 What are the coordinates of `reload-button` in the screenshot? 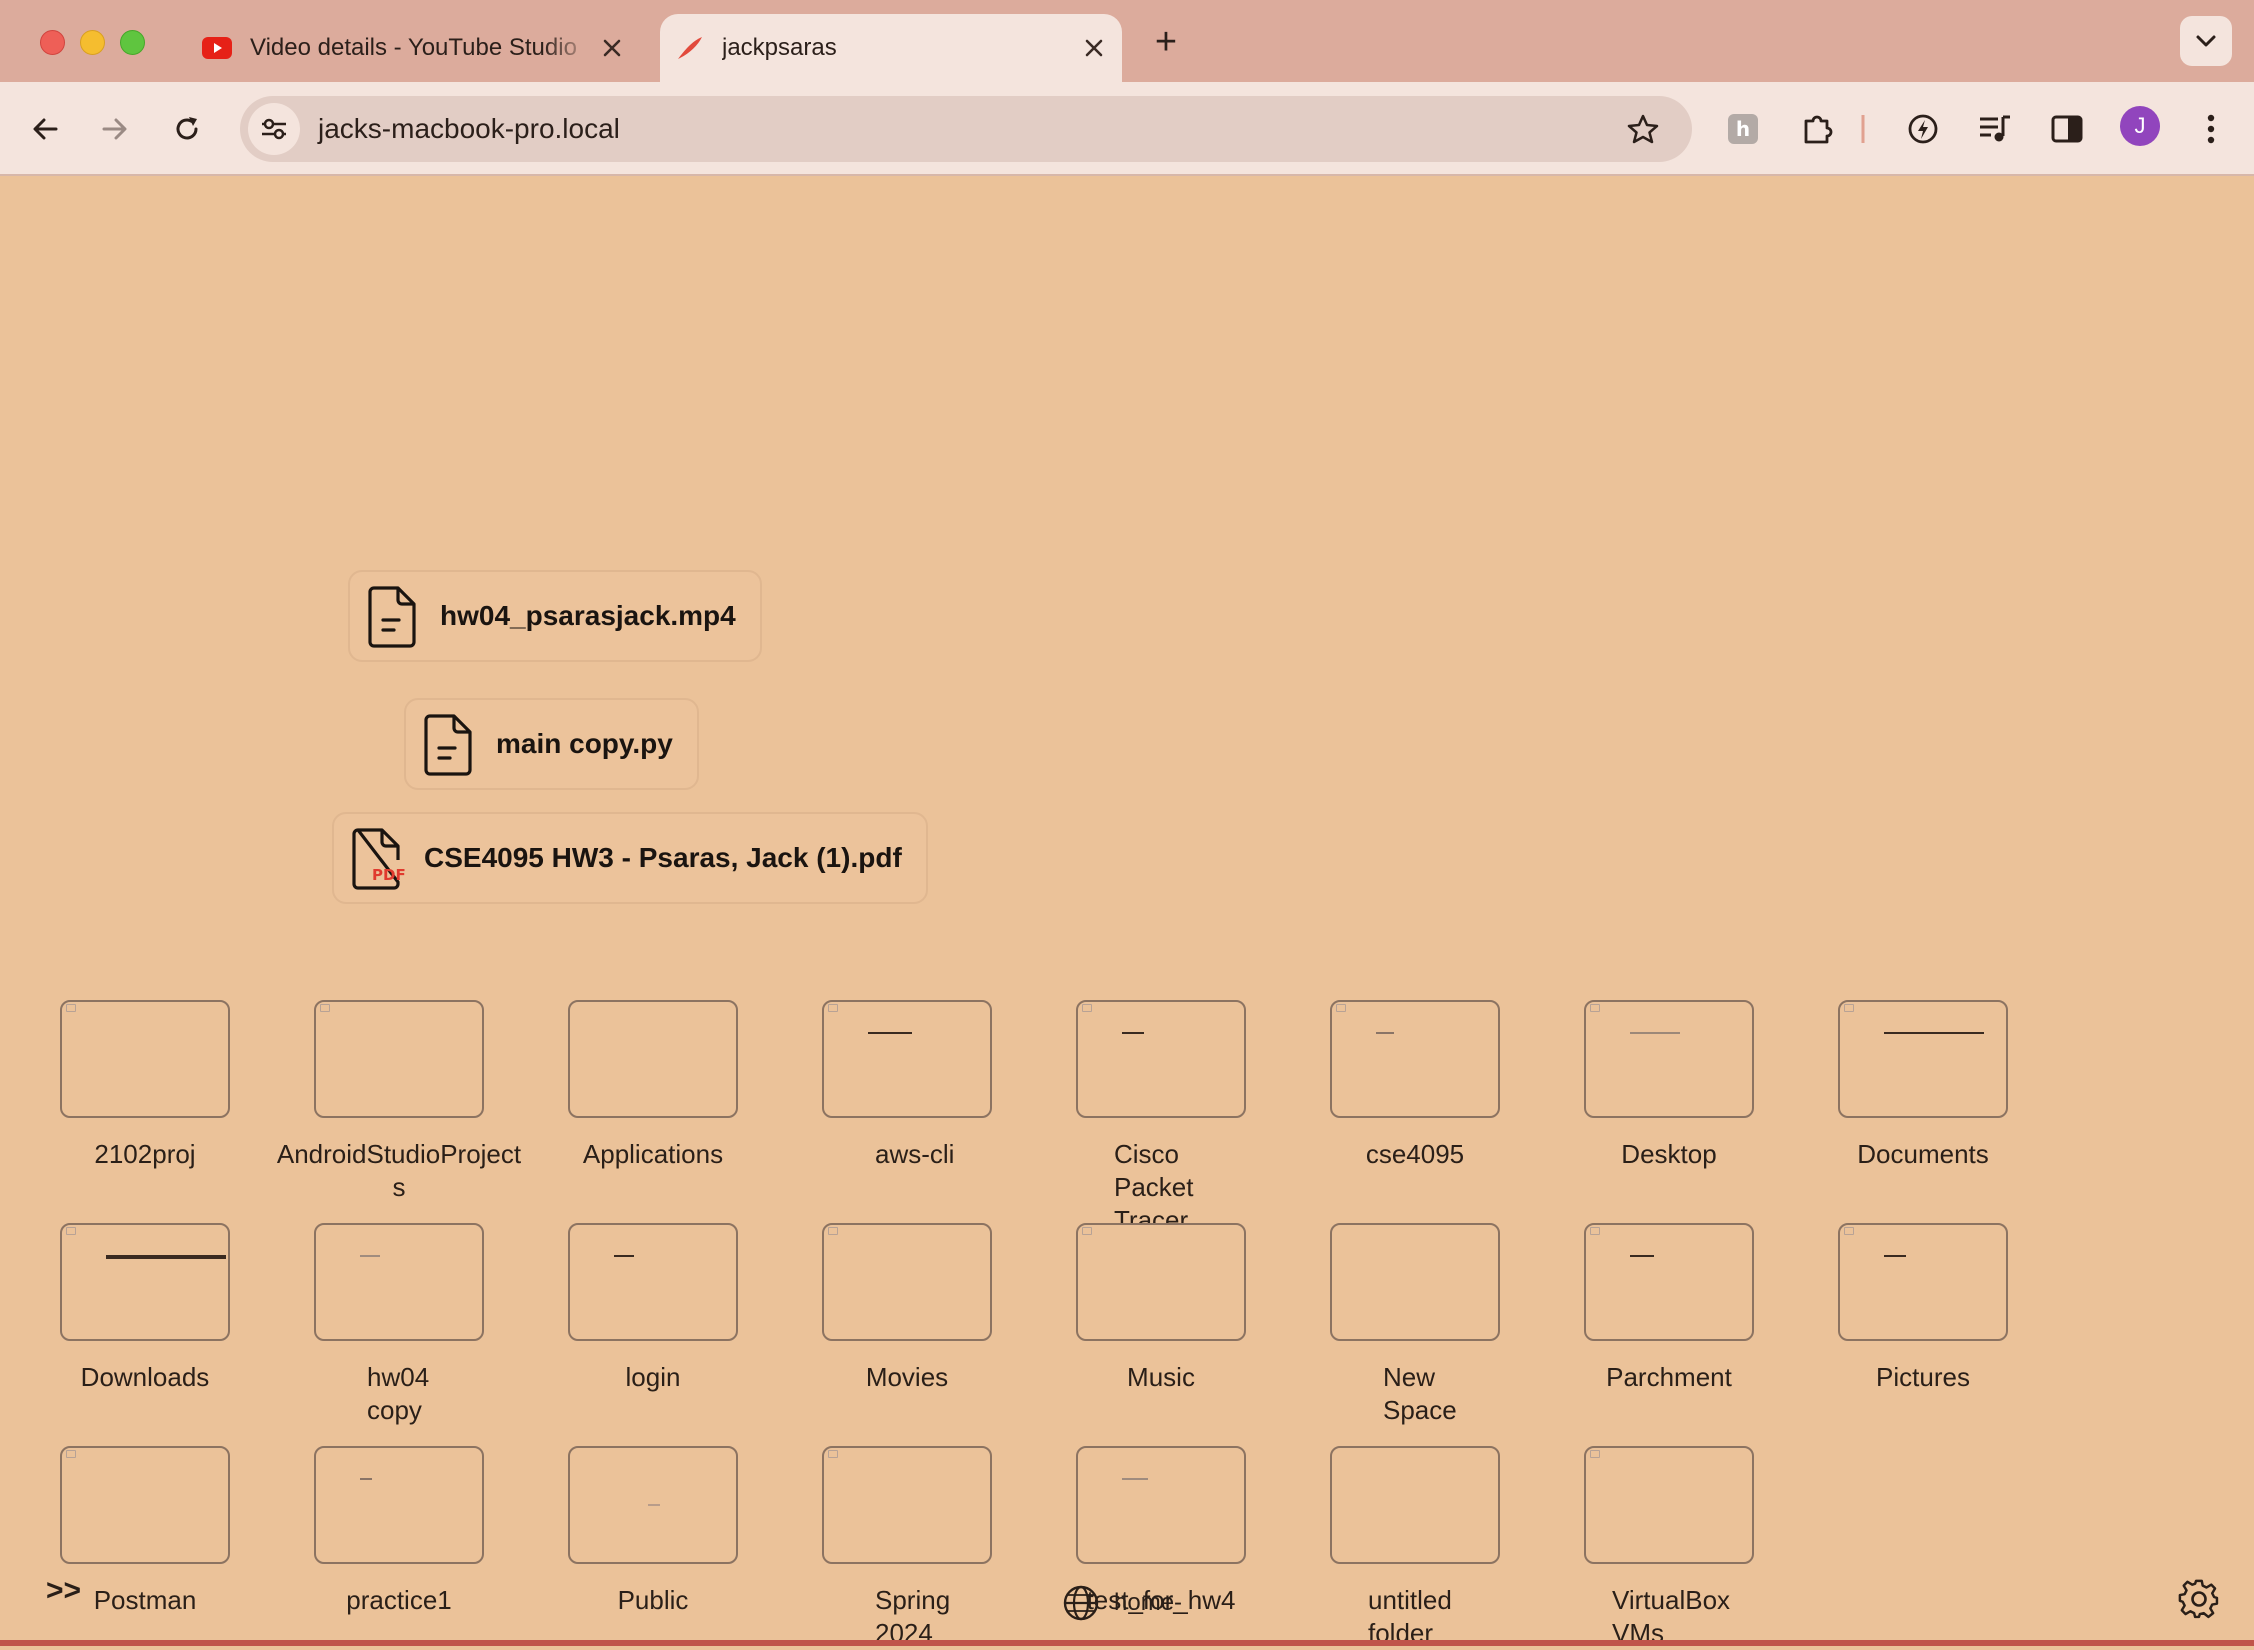 It's located at (187, 129).